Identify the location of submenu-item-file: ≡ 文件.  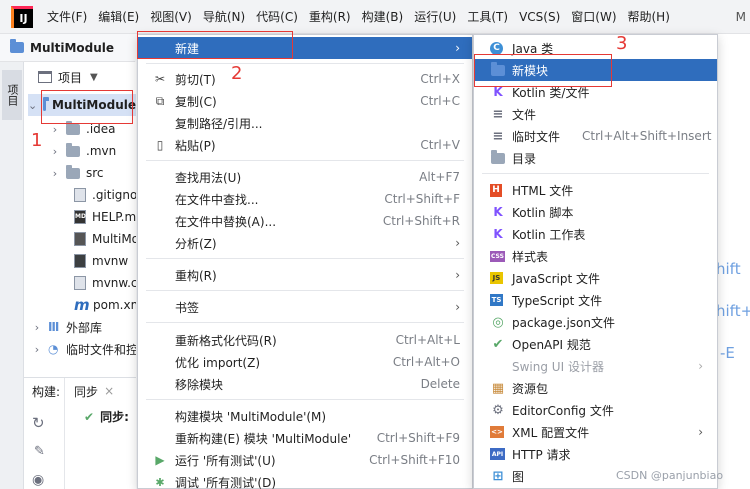
(595, 114).